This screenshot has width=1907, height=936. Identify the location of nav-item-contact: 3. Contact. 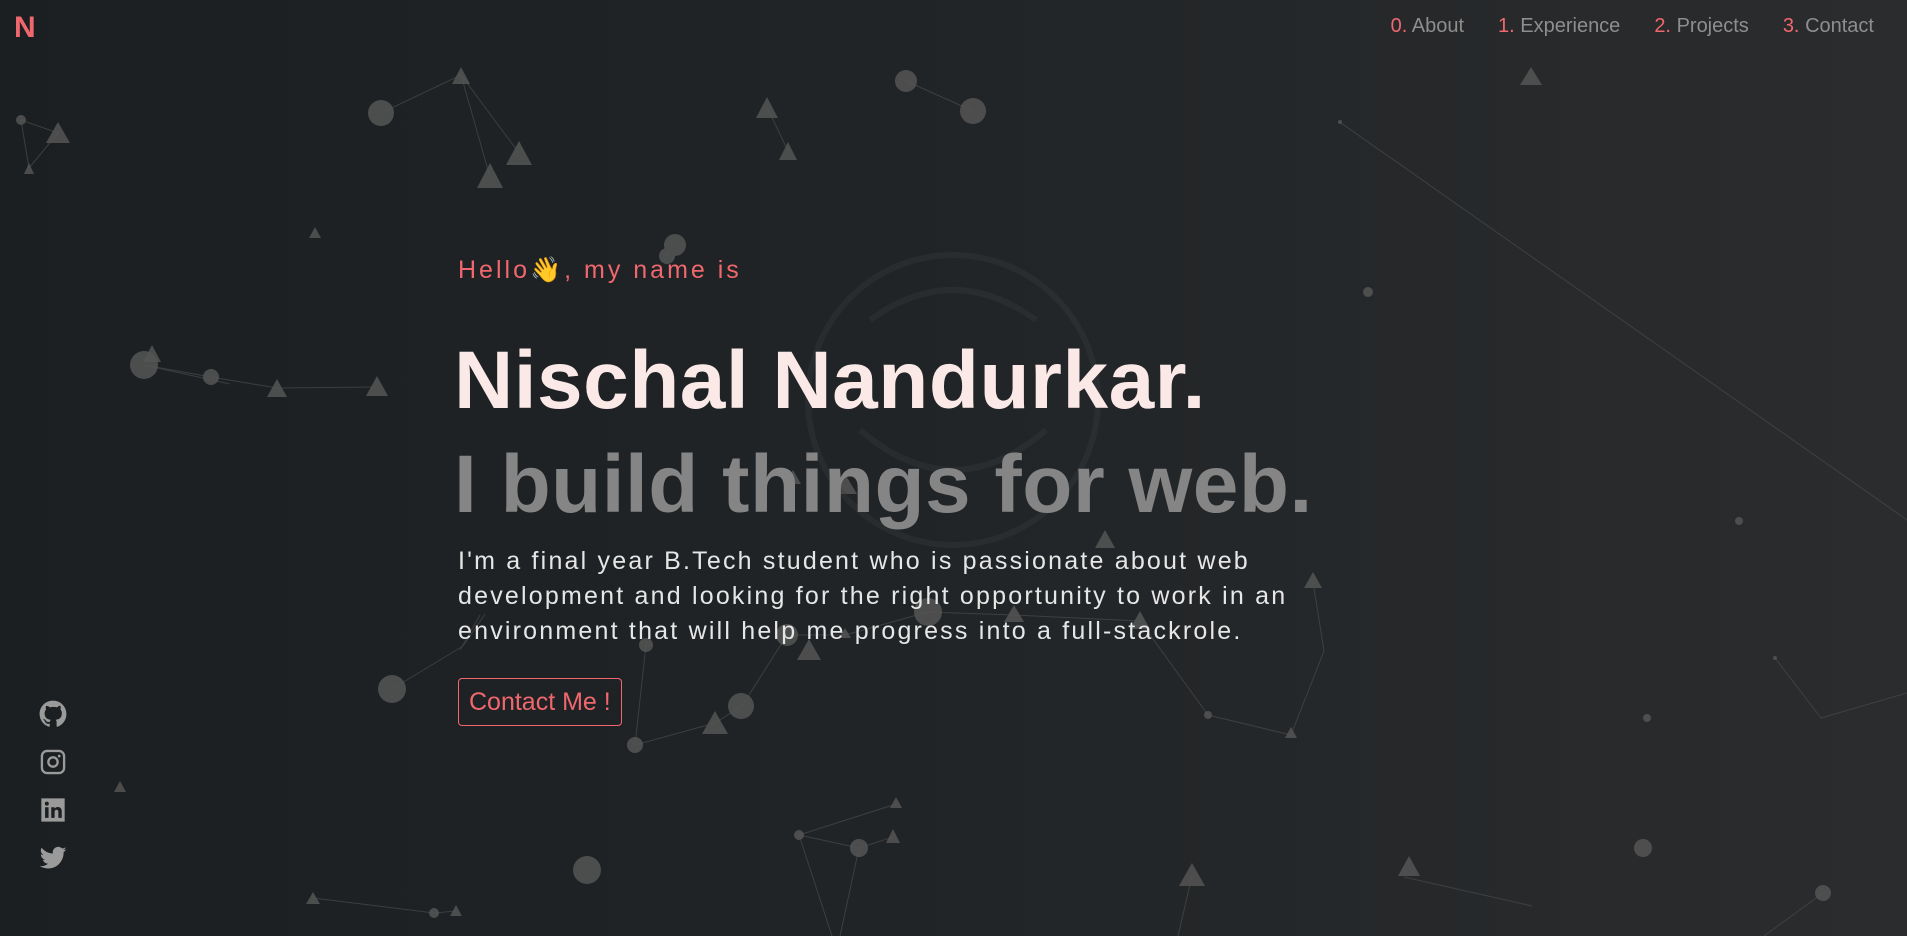
(1828, 26).